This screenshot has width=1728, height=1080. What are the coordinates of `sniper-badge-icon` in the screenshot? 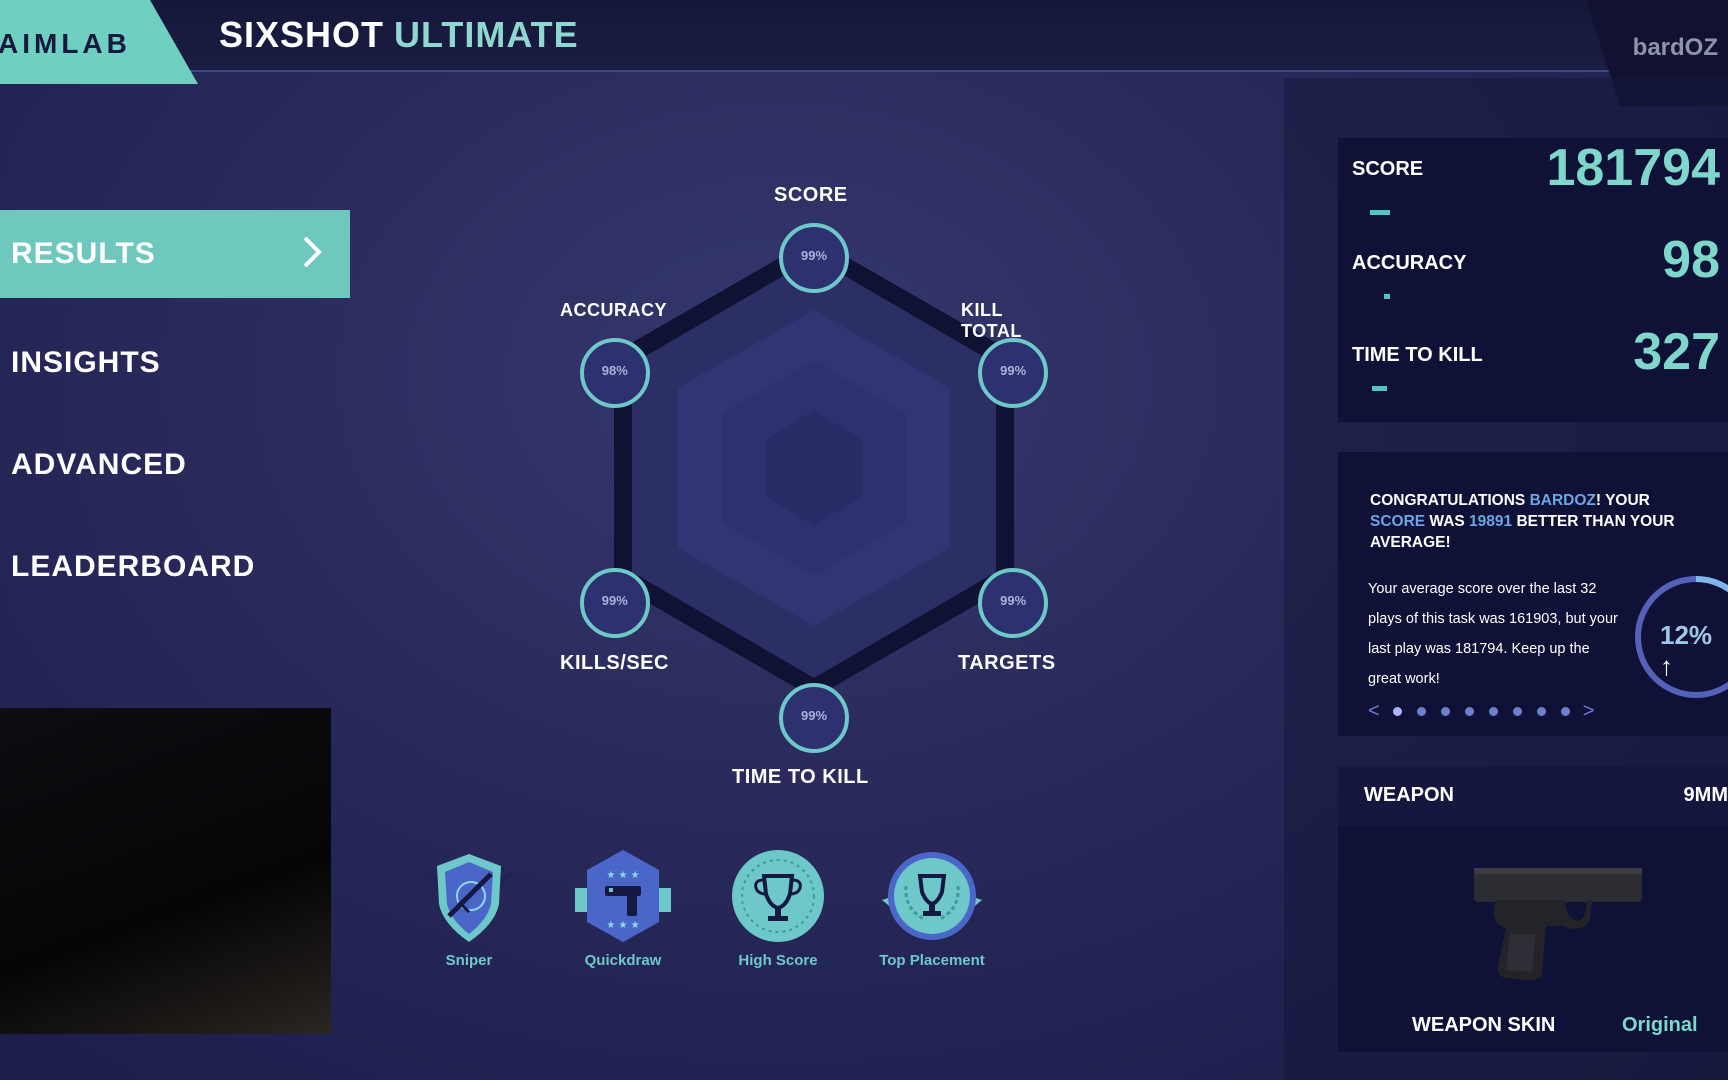 It's located at (469, 898).